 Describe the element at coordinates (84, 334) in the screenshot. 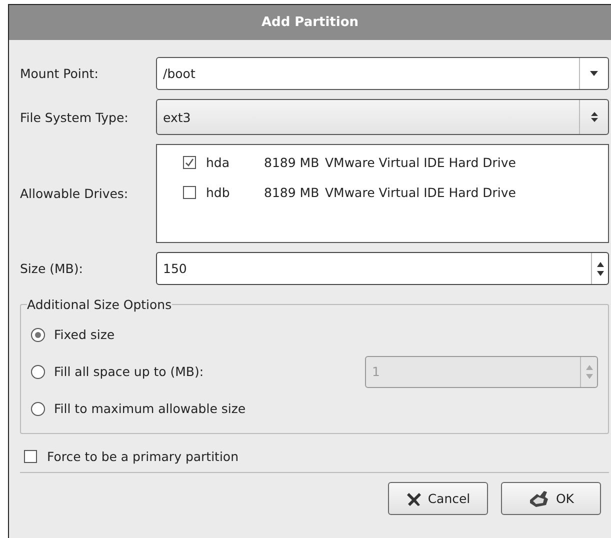

I see `option-label: Fixed size` at that location.